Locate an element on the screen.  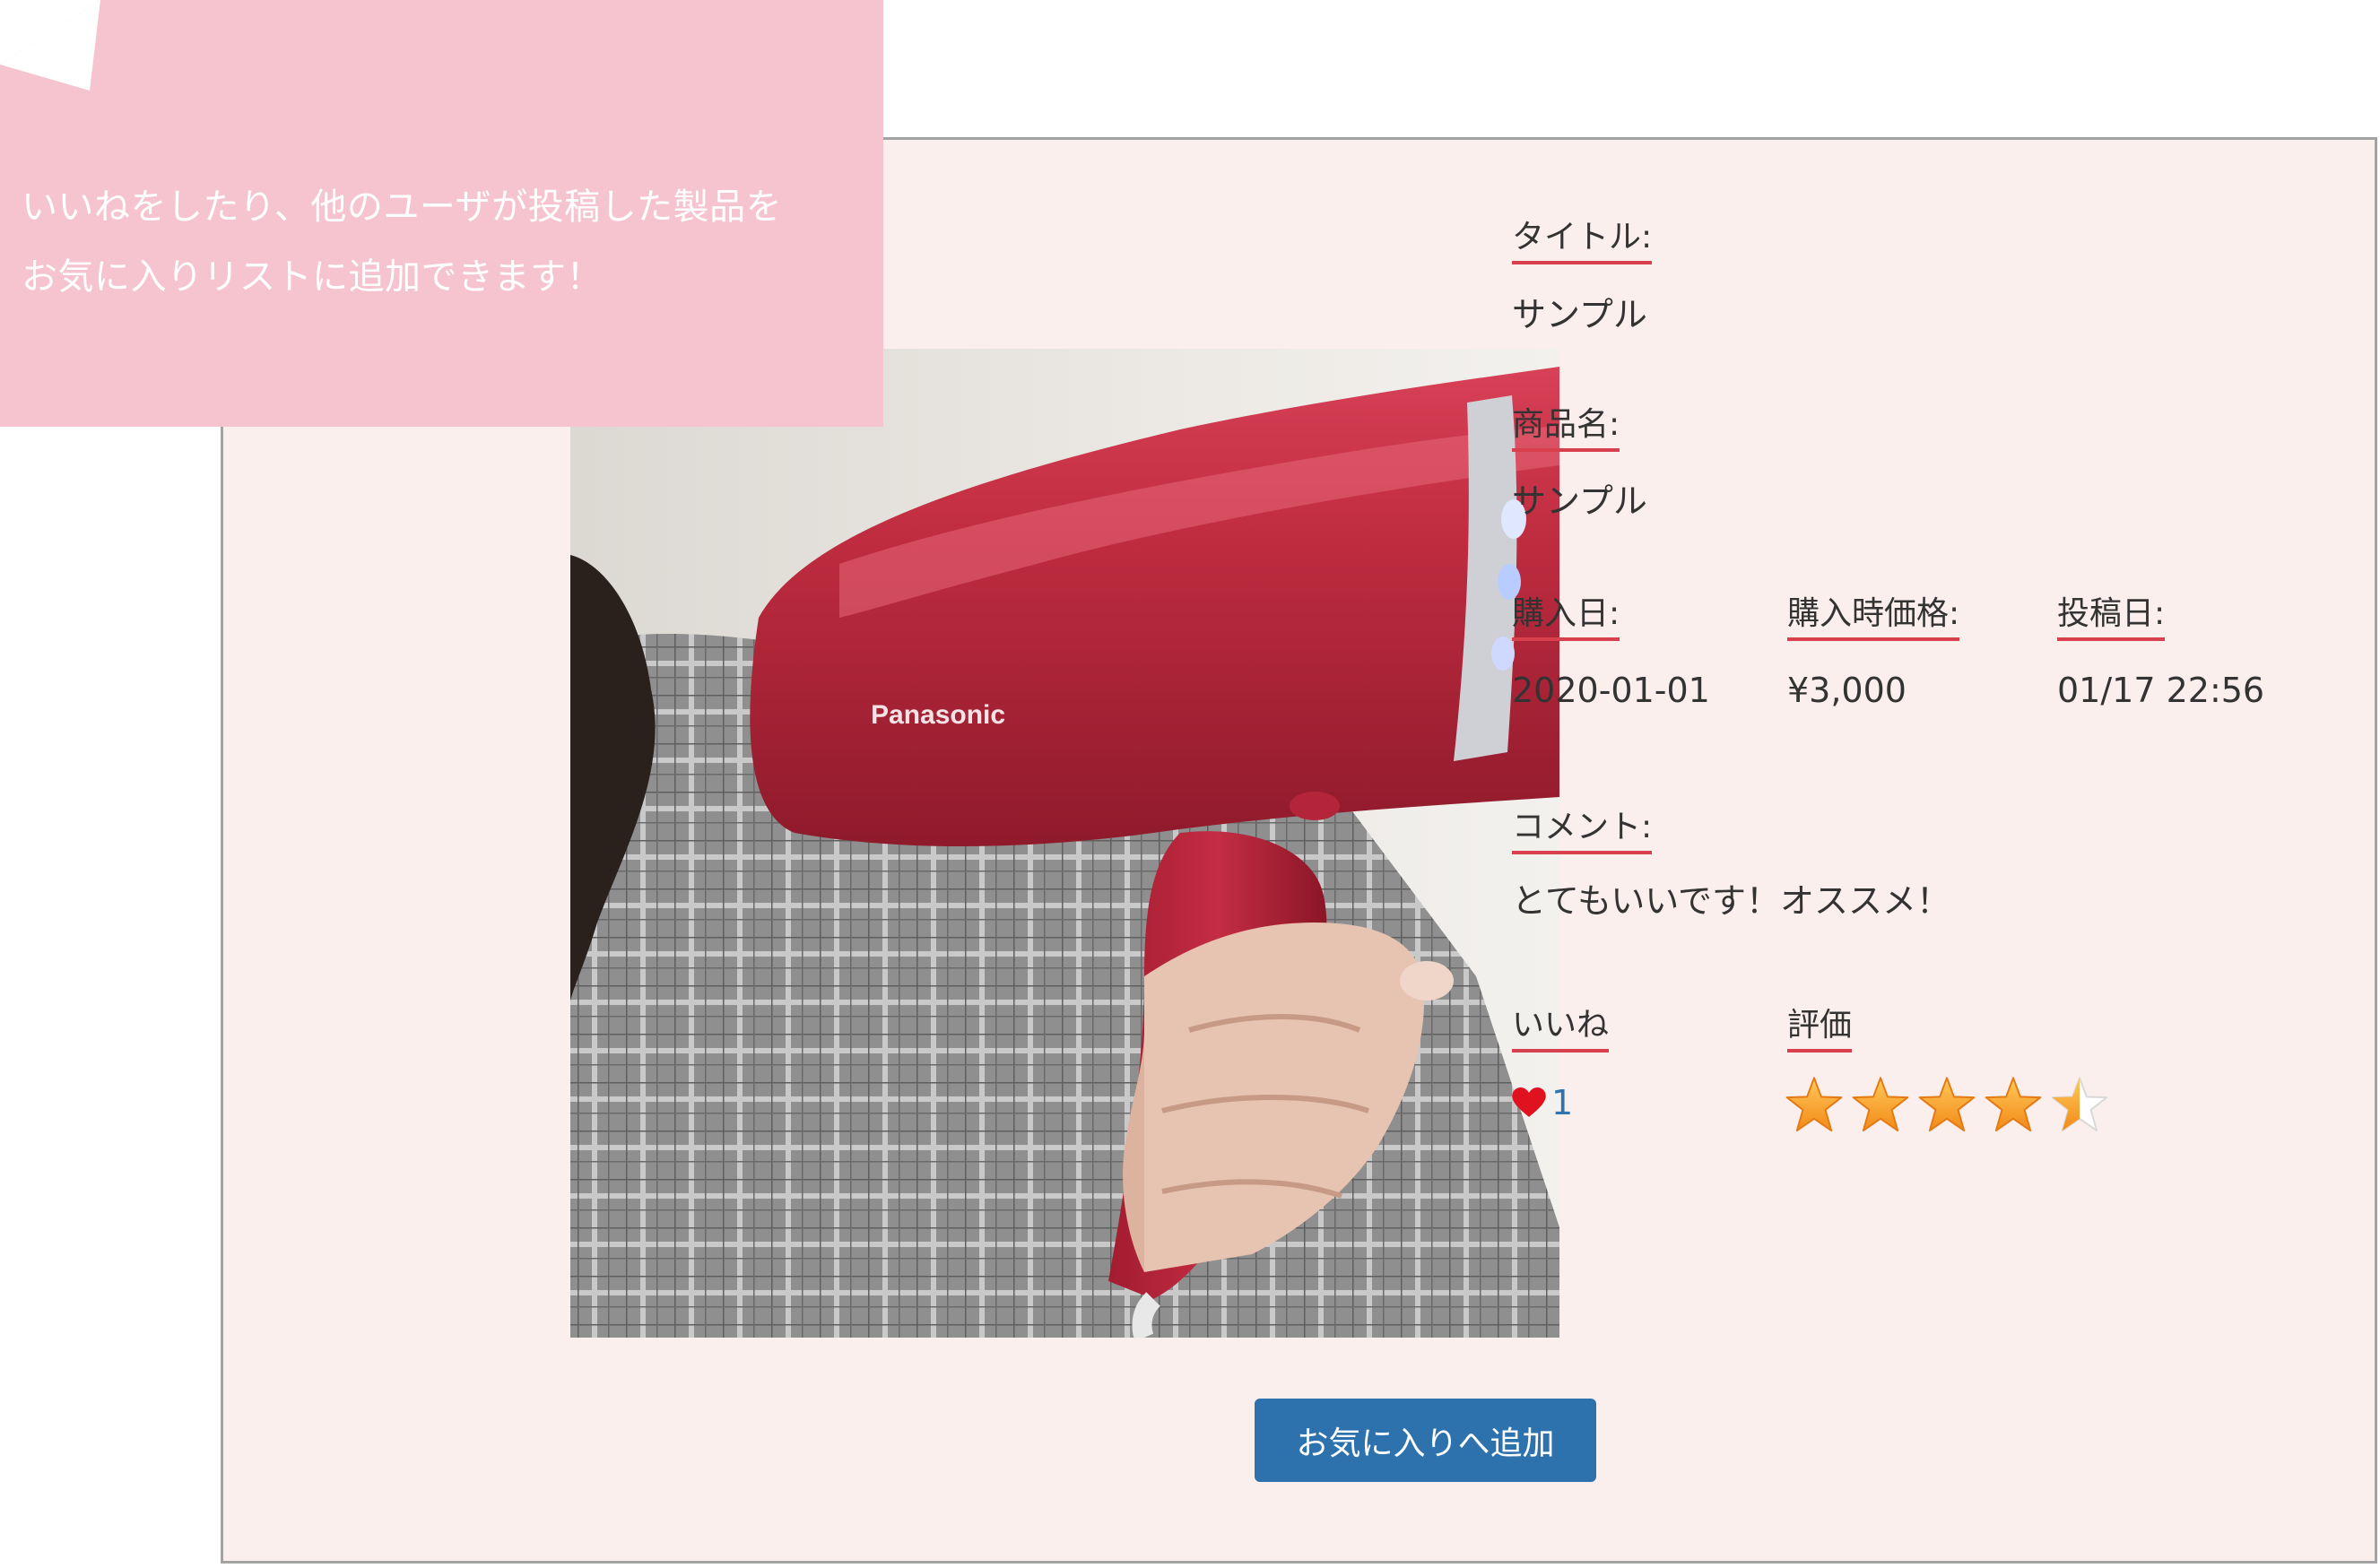
purchase-date-label: 購入日: is located at coordinates (1566, 617).